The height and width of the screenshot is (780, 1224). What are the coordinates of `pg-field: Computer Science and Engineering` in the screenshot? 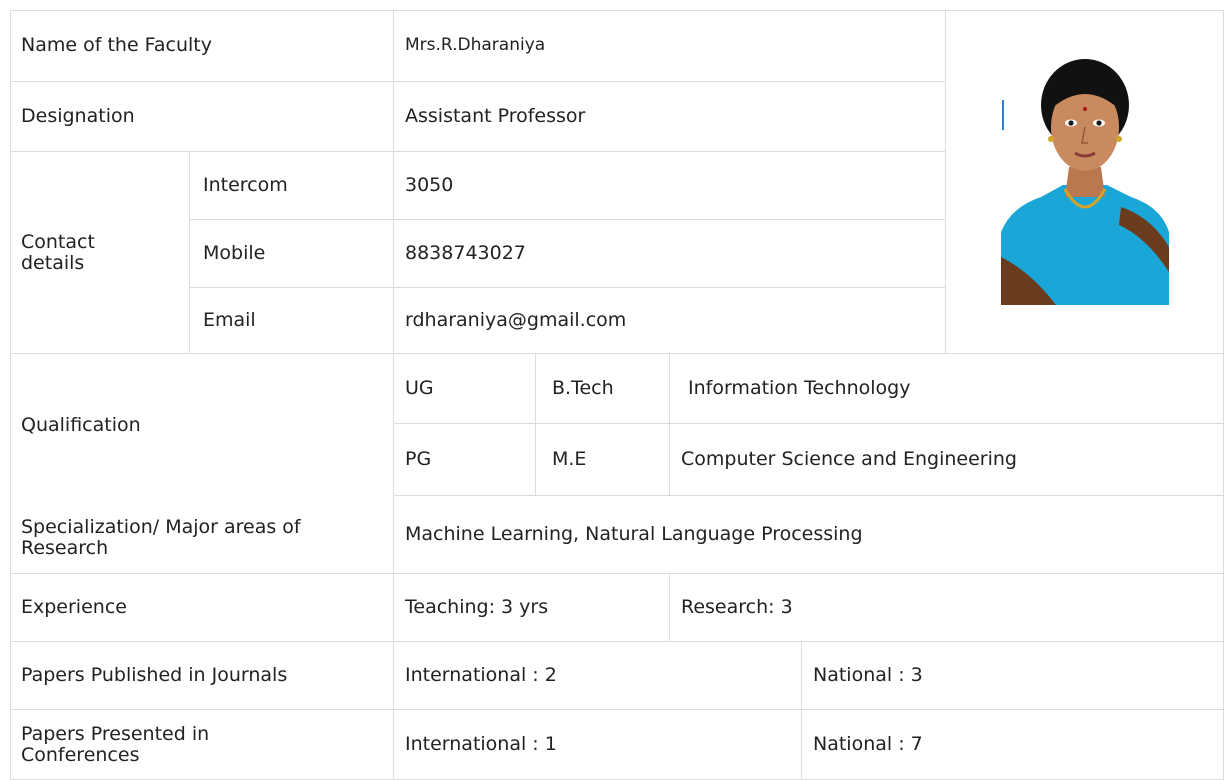 It's located at (947, 460).